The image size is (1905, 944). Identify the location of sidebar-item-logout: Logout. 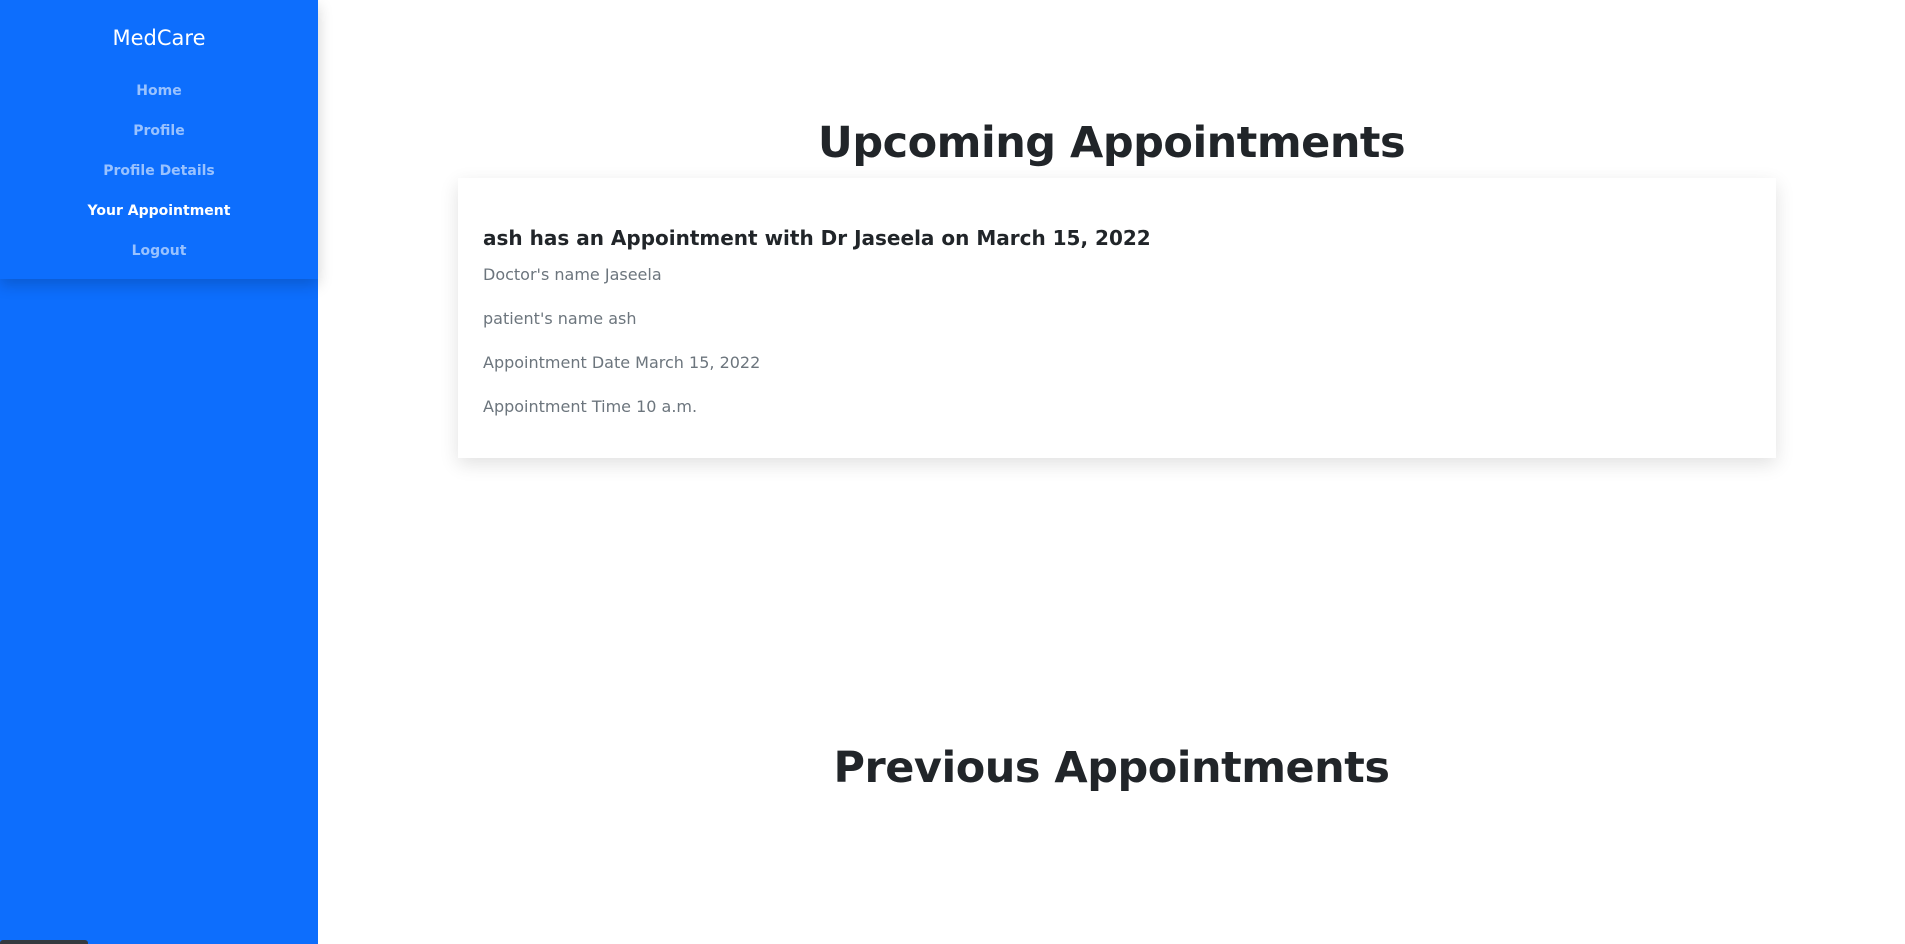
(159, 254).